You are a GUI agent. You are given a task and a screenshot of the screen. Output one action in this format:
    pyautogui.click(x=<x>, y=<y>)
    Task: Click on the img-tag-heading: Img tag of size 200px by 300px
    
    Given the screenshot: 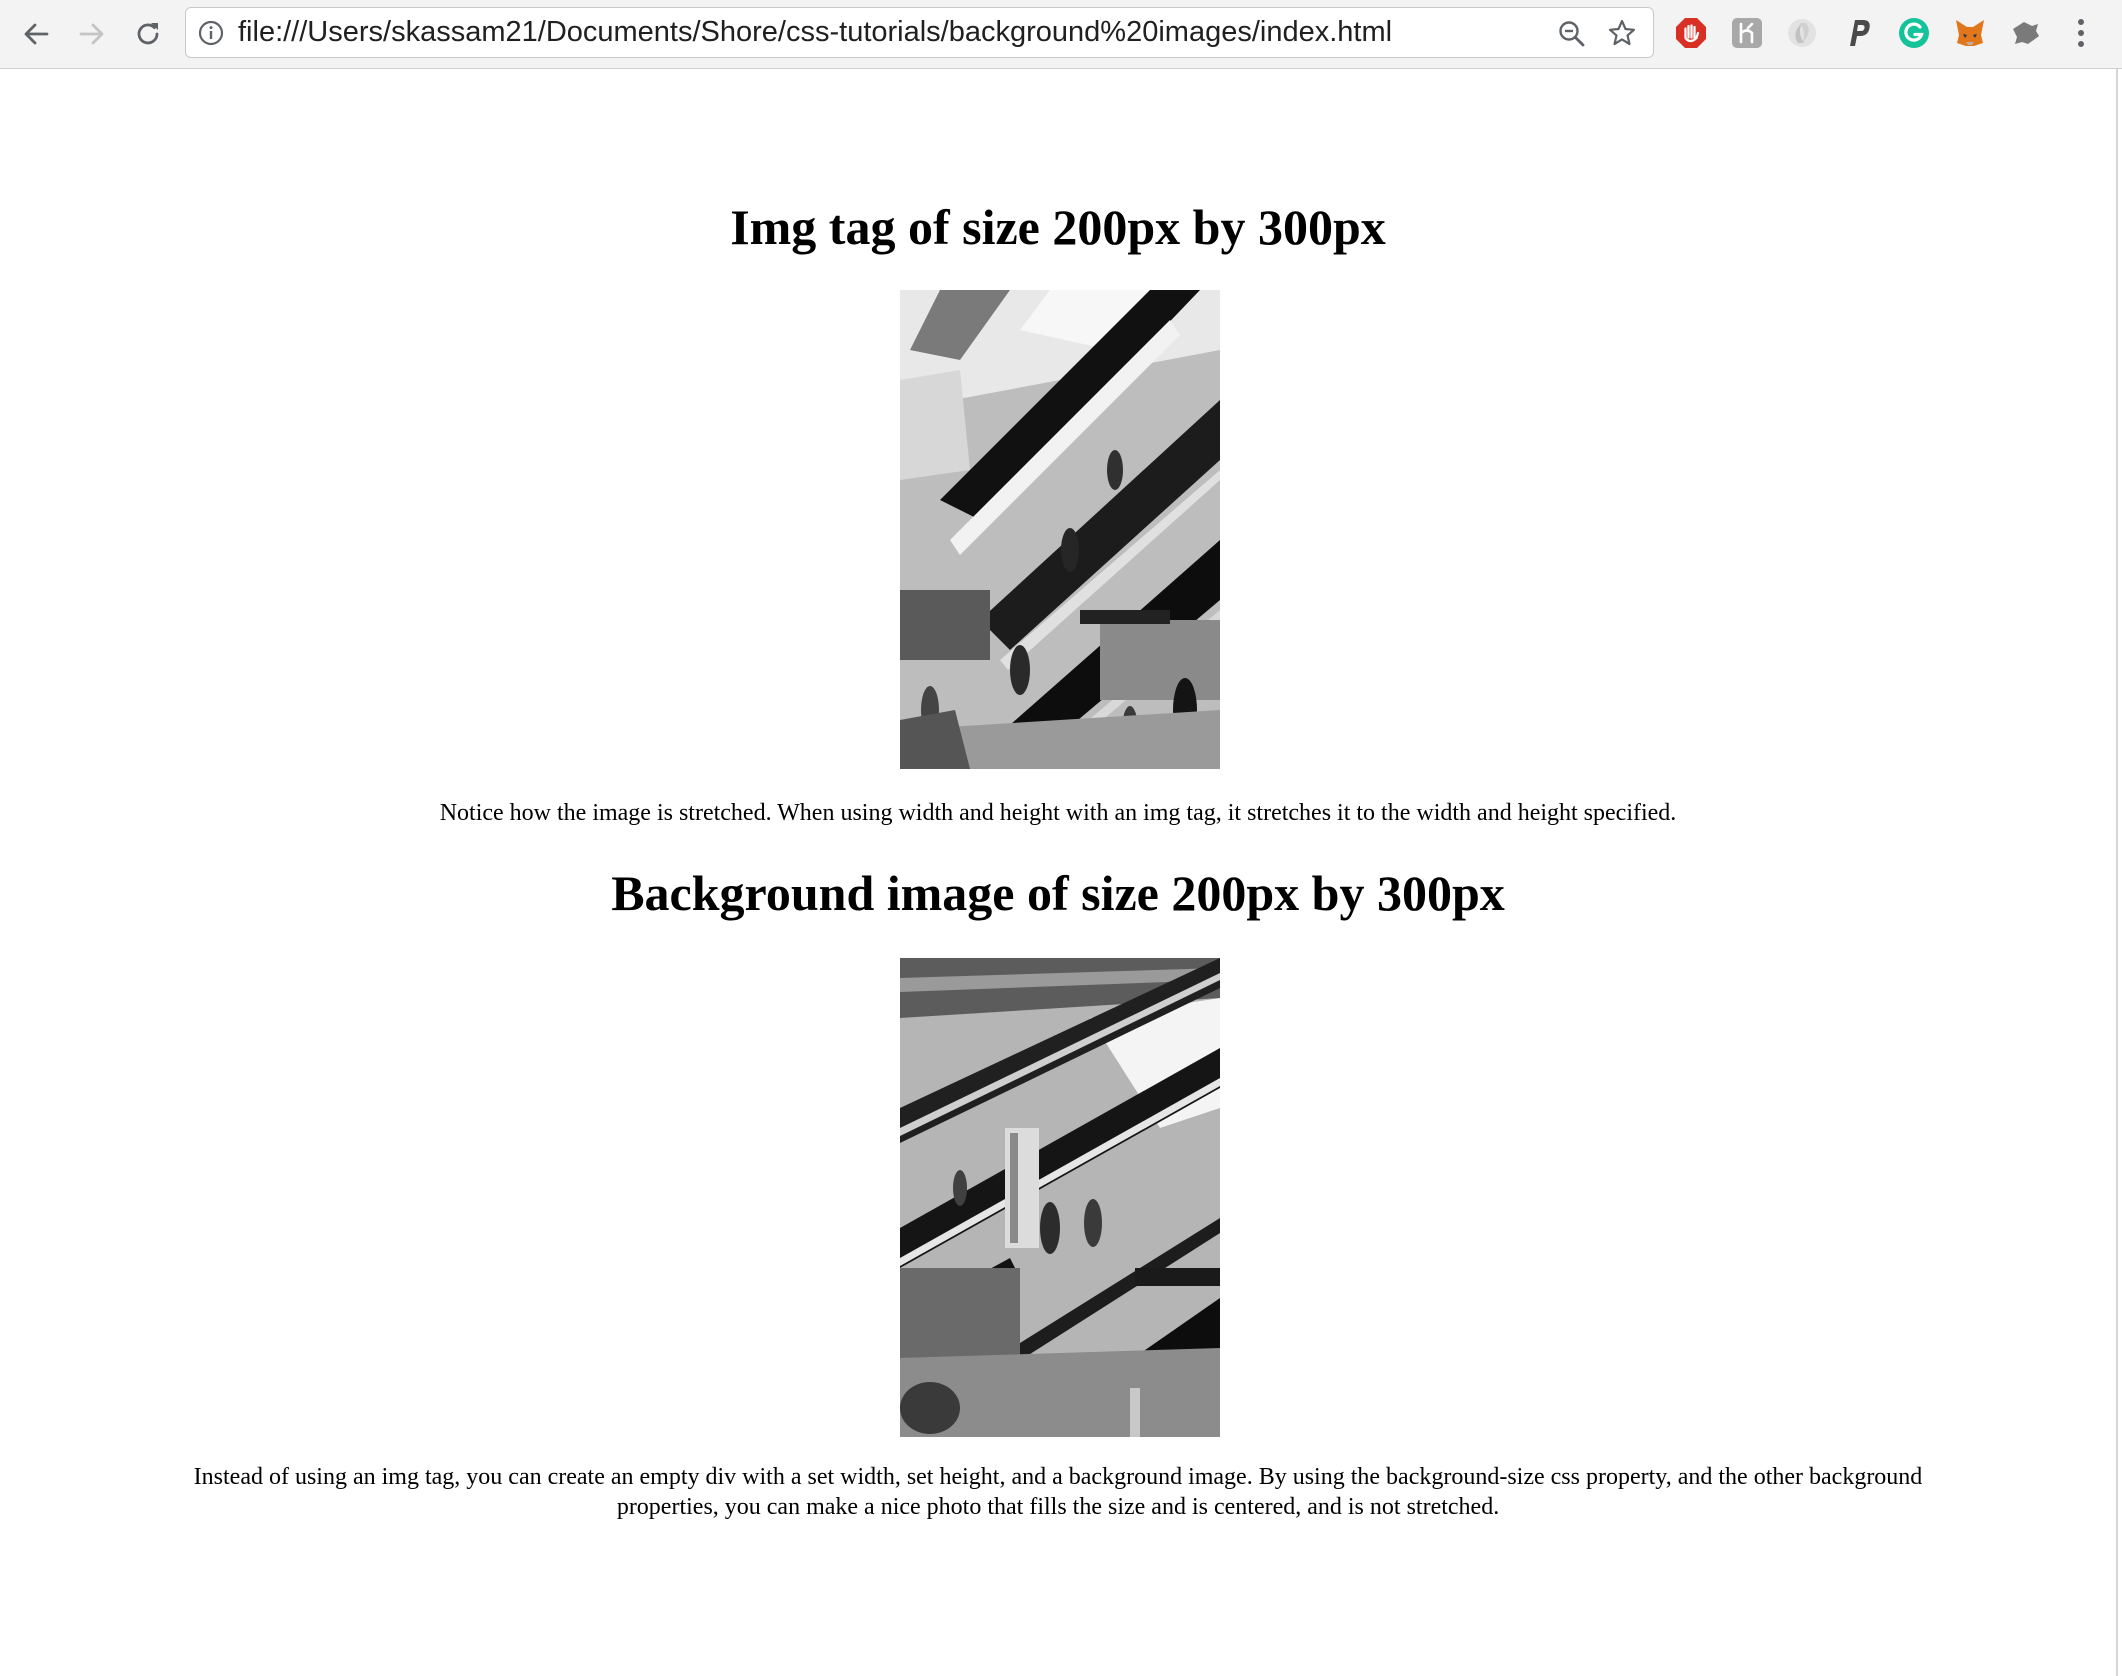 What is the action you would take?
    pyautogui.click(x=1058, y=227)
    